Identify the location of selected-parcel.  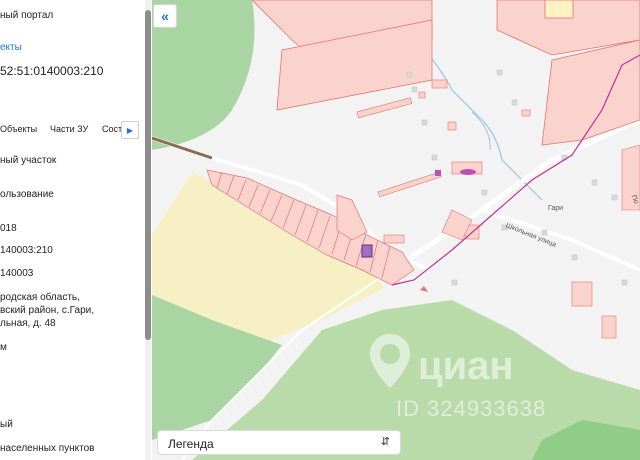
(367, 251).